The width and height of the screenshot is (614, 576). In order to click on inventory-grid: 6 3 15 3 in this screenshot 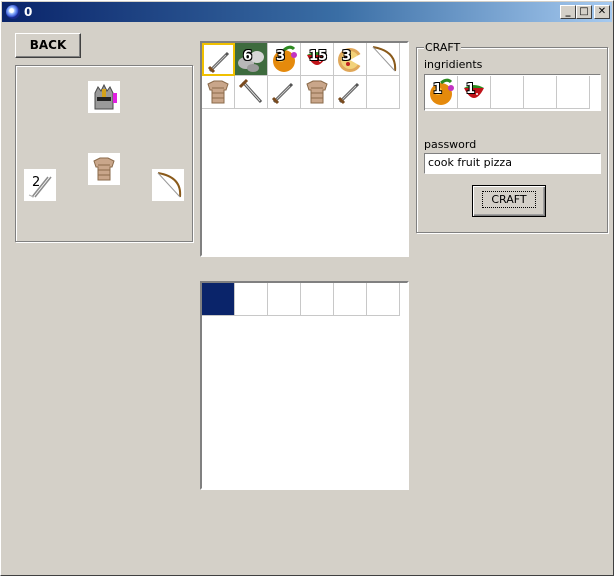, I will do `click(304, 149)`.